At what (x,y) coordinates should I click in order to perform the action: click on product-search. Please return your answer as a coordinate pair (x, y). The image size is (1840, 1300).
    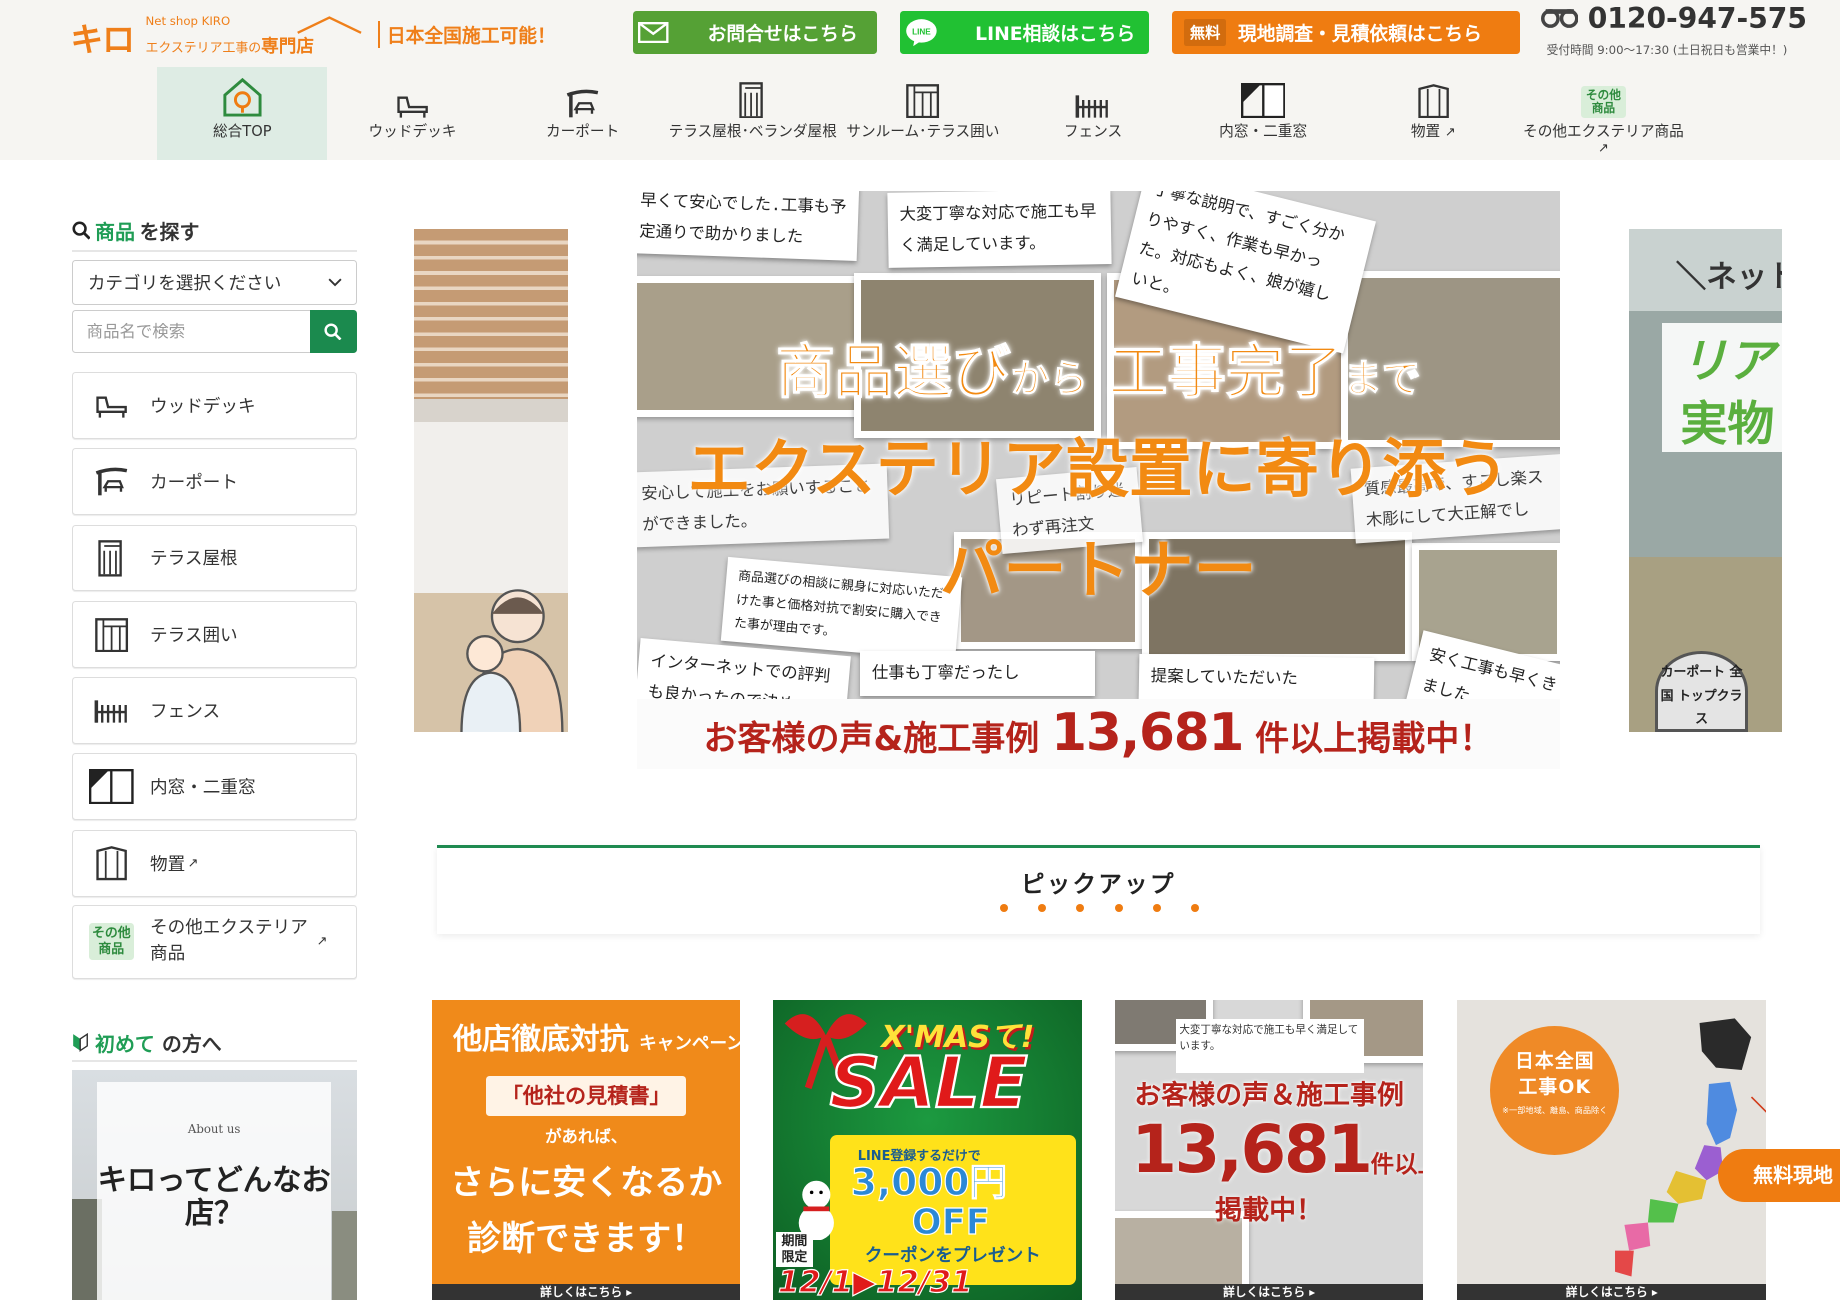
    Looking at the image, I should click on (214, 331).